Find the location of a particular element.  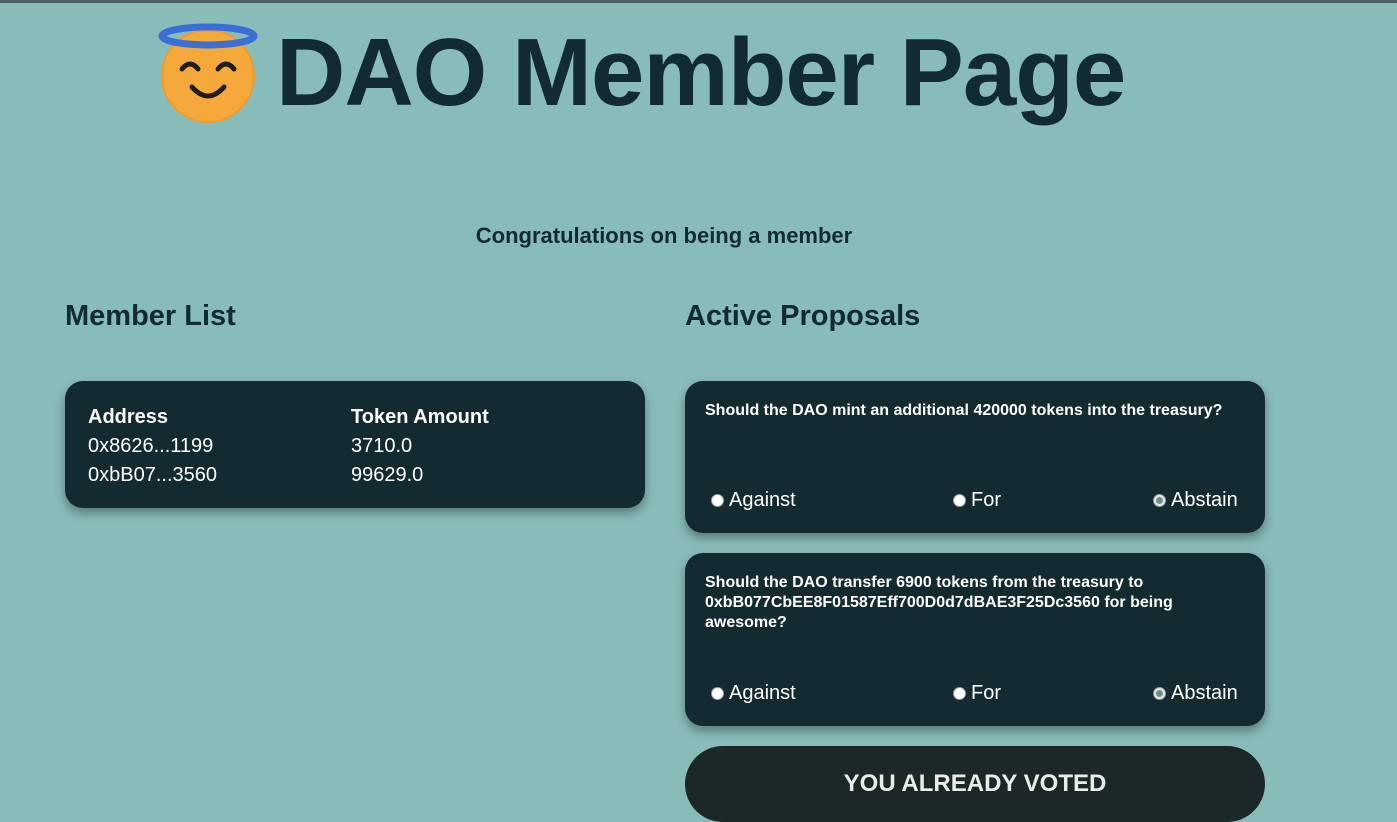

member-token-amount: 3710.0 is located at coordinates (382, 446).